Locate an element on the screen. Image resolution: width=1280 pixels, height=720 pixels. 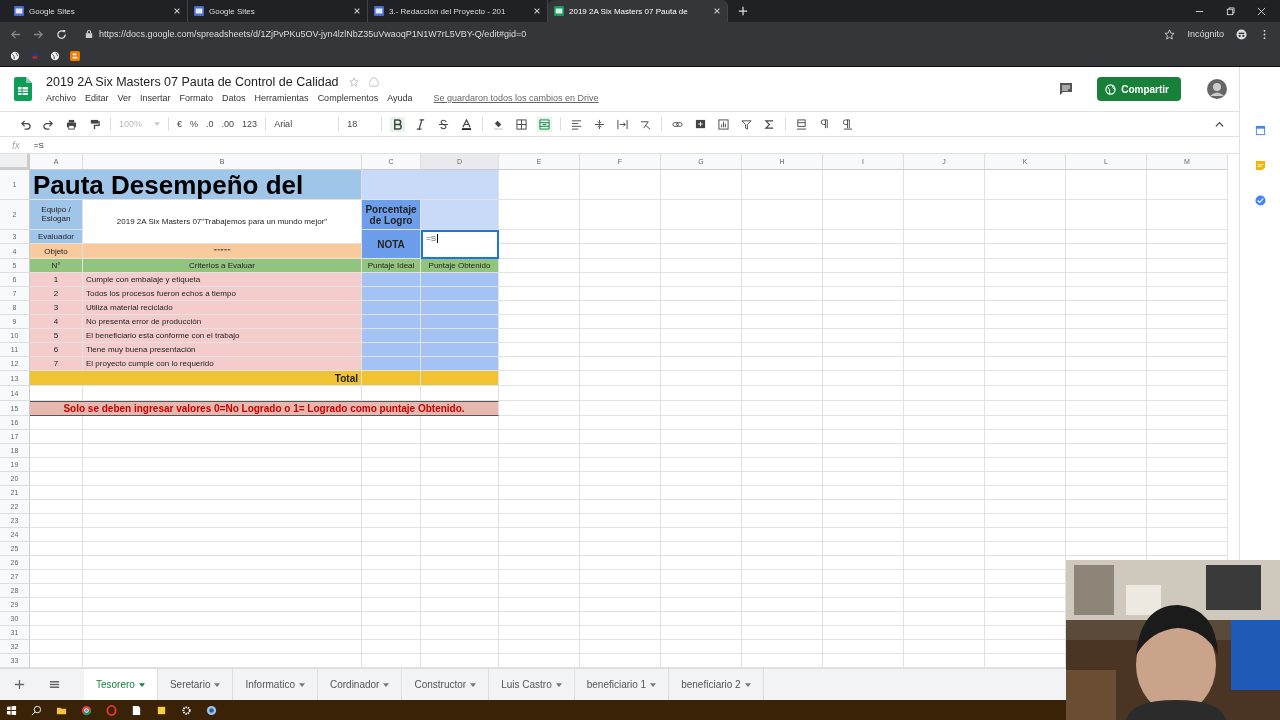
column-heading: Puntaje Ideal is located at coordinates (391, 266).